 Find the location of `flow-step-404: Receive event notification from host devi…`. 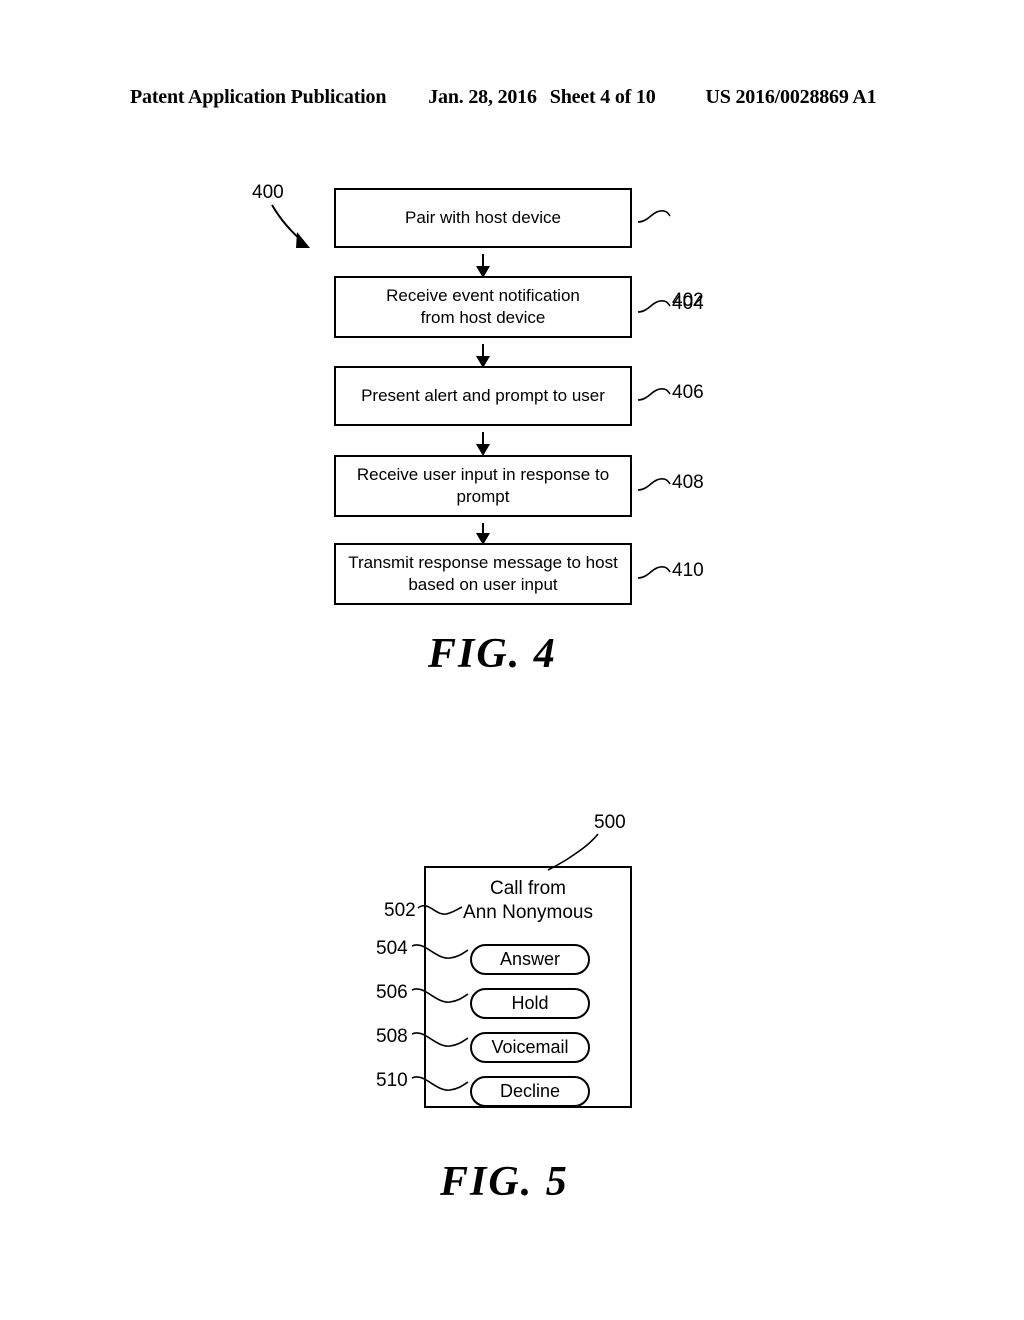

flow-step-404: Receive event notification from host devi… is located at coordinates (485, 309).